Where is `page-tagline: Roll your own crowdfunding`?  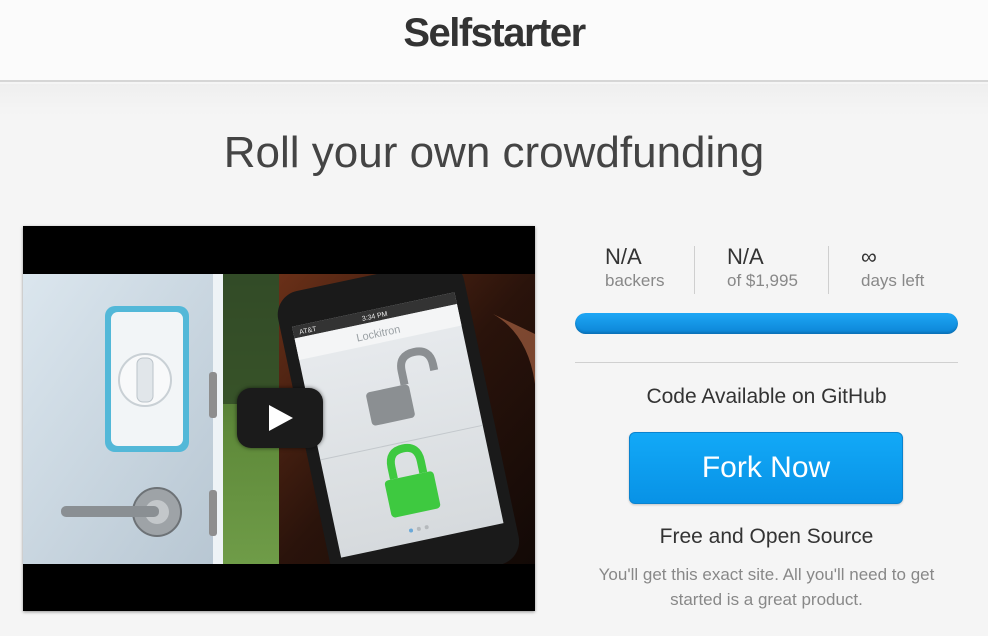
page-tagline: Roll your own crowdfunding is located at coordinates (494, 152).